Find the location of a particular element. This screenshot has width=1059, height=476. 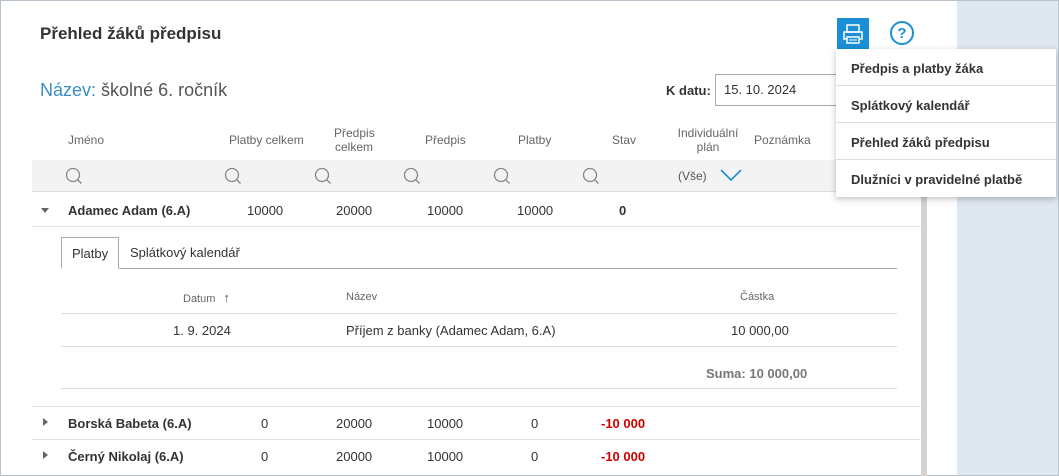

column-header-prescription: Předpis is located at coordinates (445, 140).